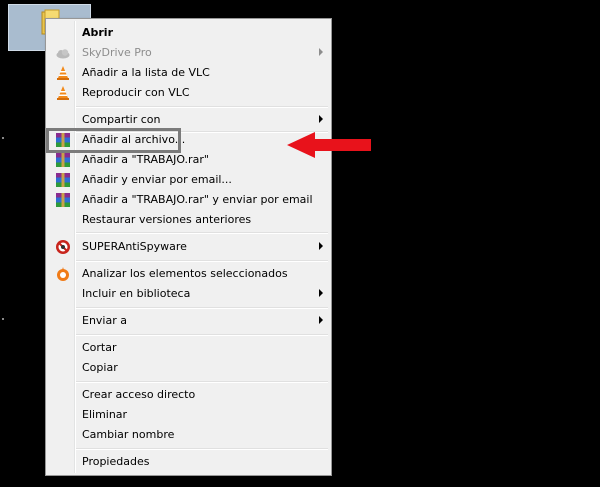  What do you see at coordinates (188, 462) in the screenshot?
I see `menu-item-propiedades: Propiedades` at bounding box center [188, 462].